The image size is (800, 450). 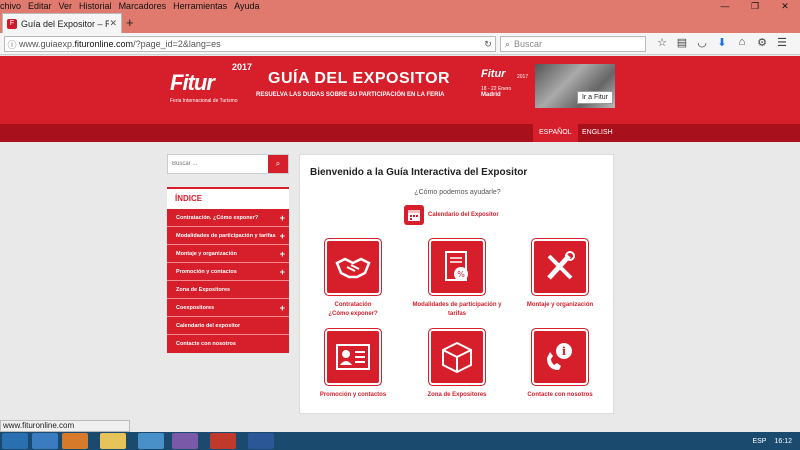 I want to click on tile-promocion: Promoción y contactos, so click(x=353, y=365).